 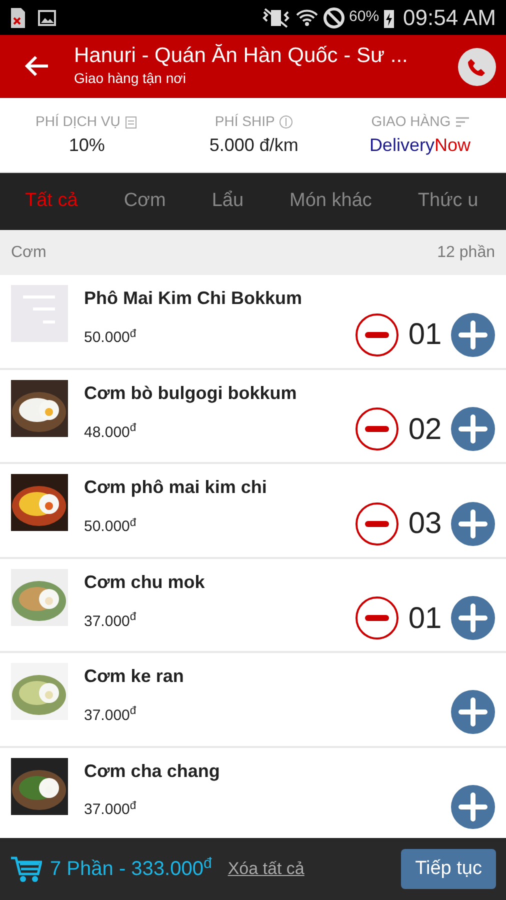 What do you see at coordinates (145, 582) in the screenshot?
I see `dish-name: Cơm chu mok` at bounding box center [145, 582].